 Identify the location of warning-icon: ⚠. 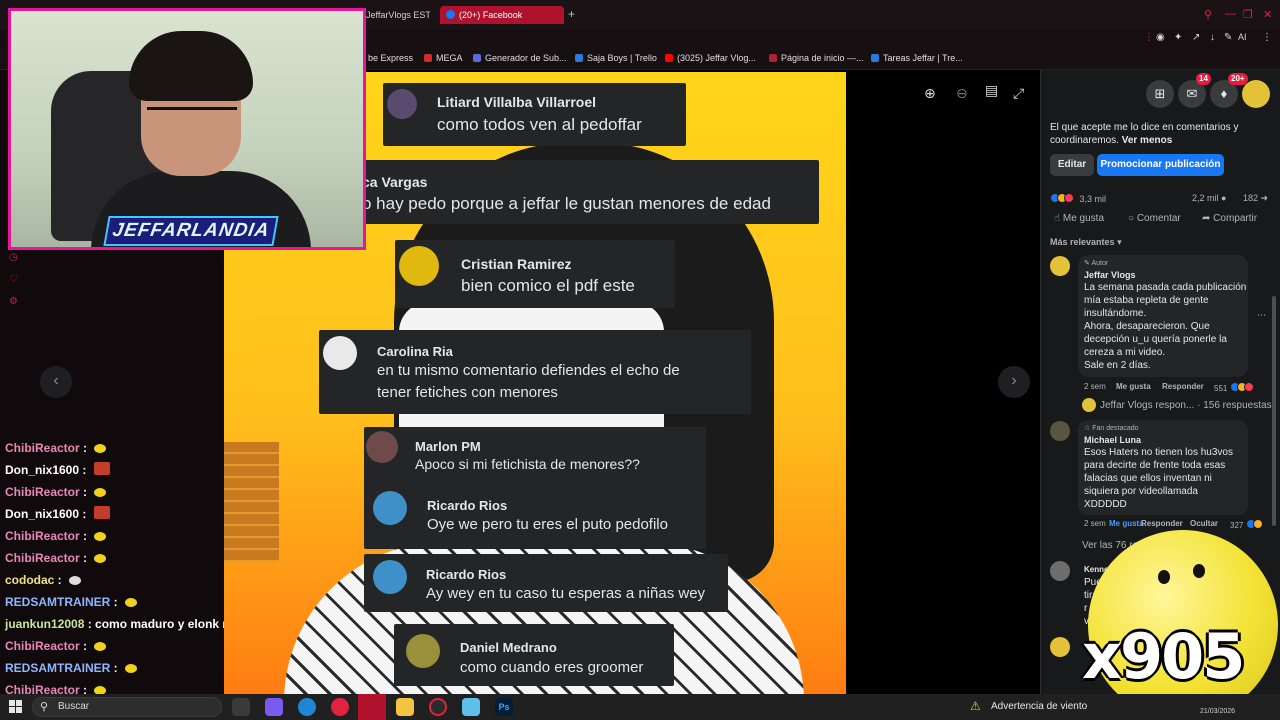
(975, 706).